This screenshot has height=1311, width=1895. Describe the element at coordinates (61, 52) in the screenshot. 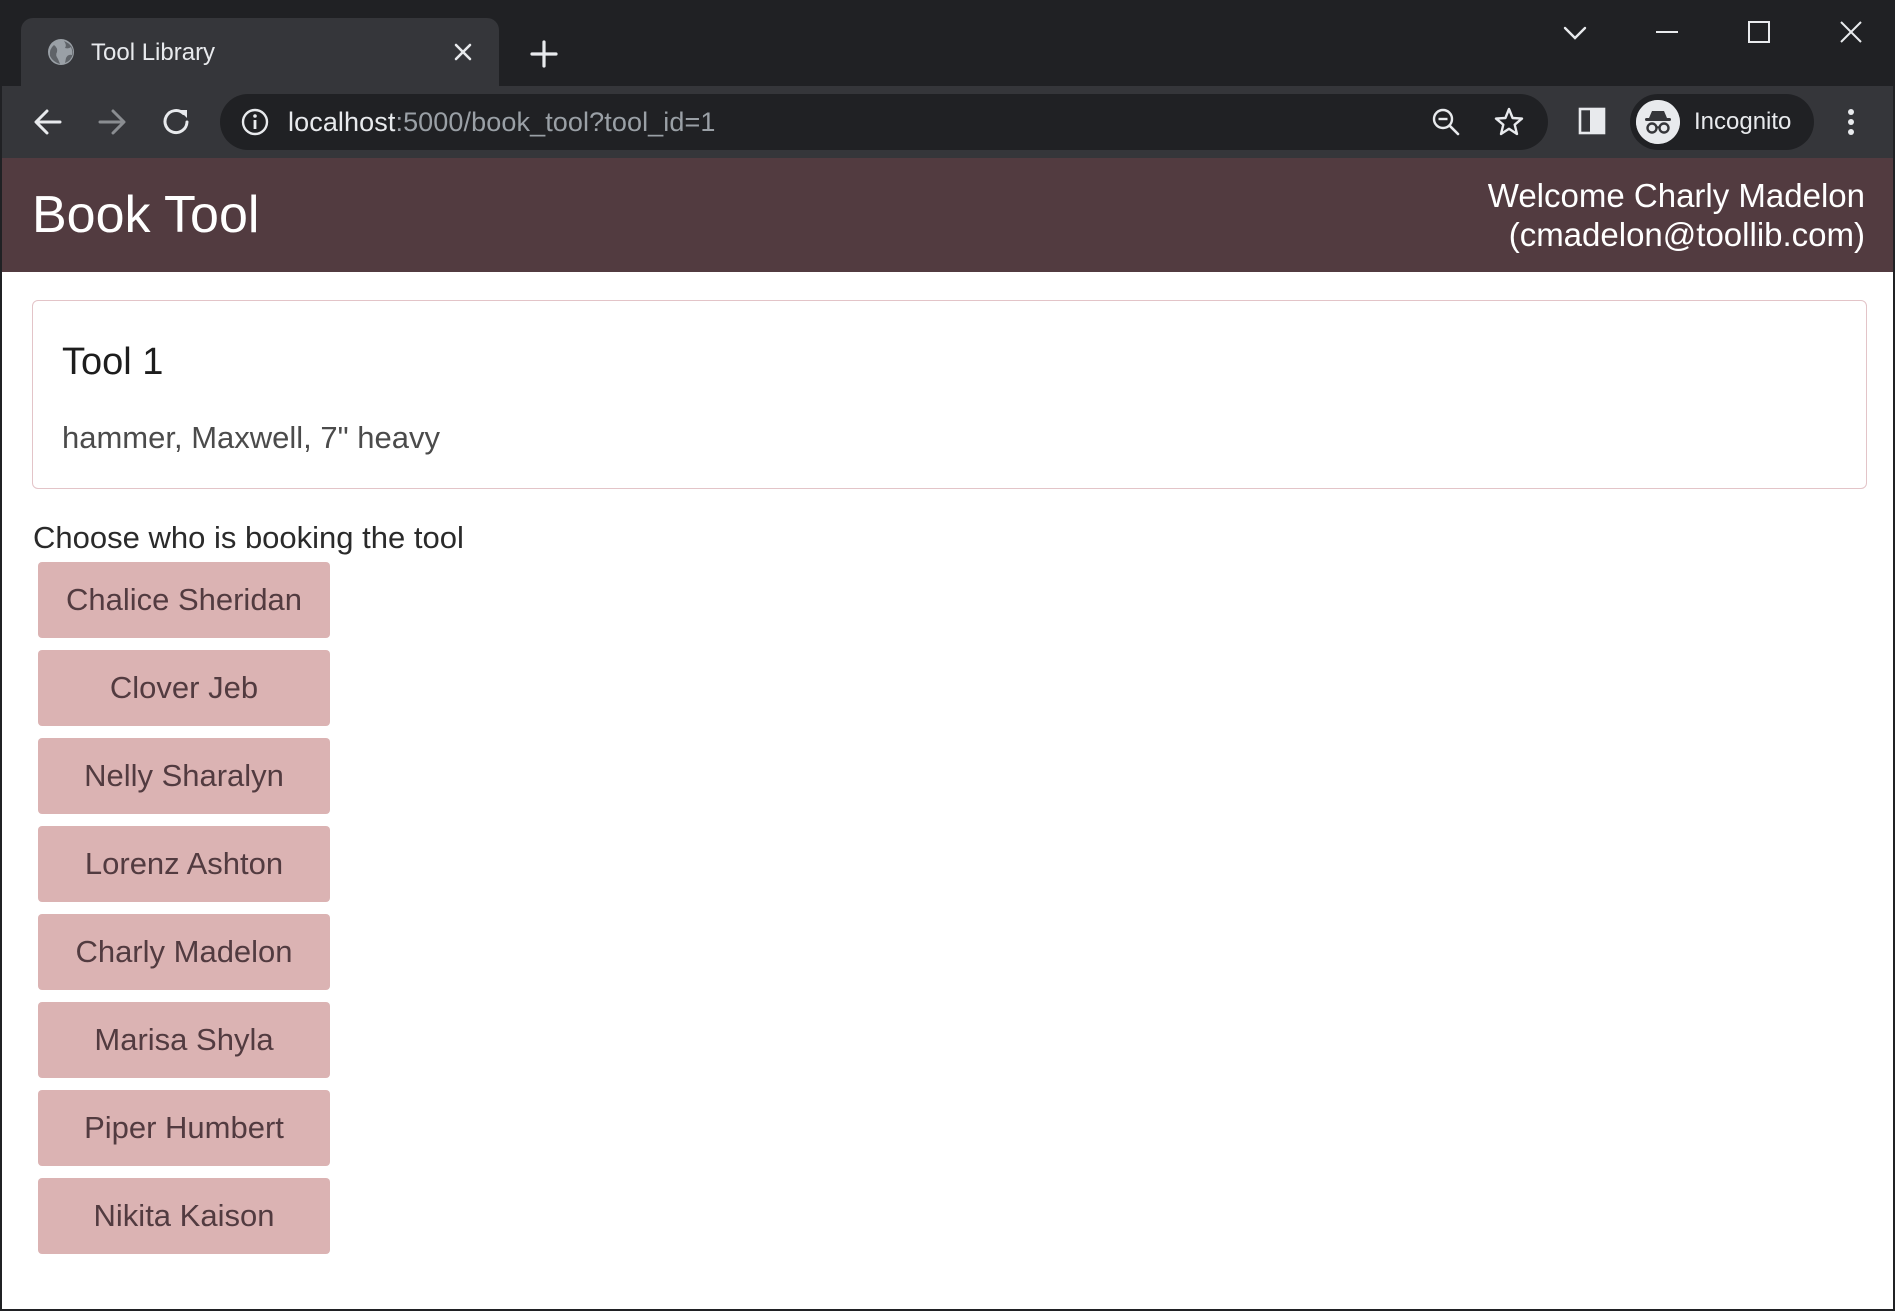

I see `globe-icon` at that location.